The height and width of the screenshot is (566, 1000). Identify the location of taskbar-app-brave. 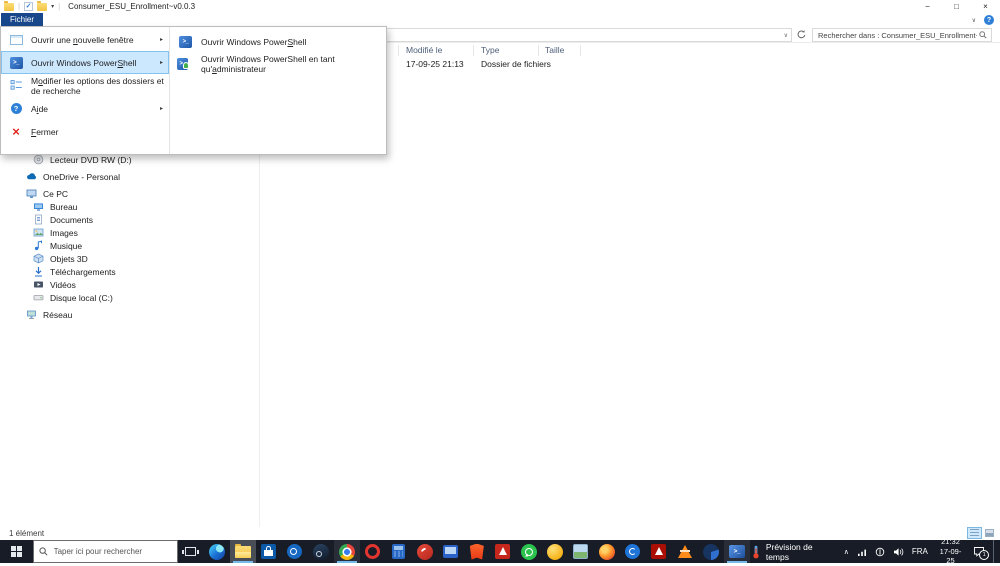
(477, 551).